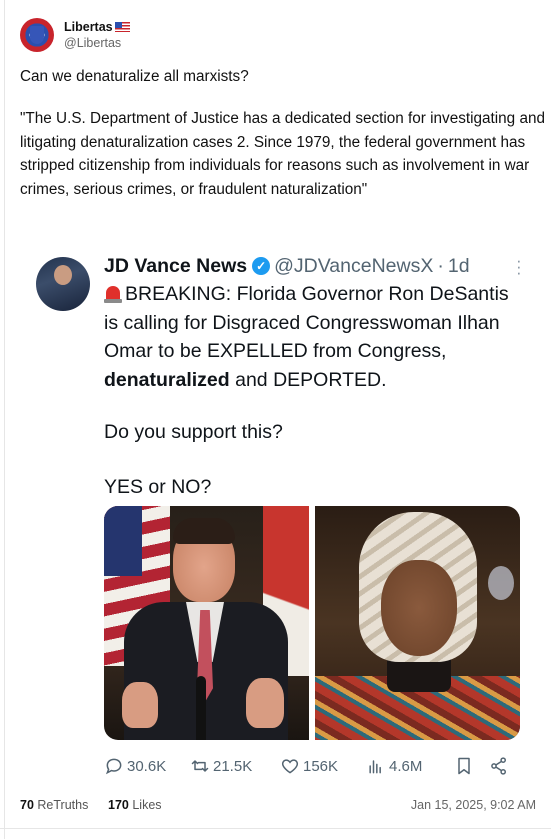 The image size is (551, 839). Describe the element at coordinates (200, 766) in the screenshot. I see `repost-icon` at that location.